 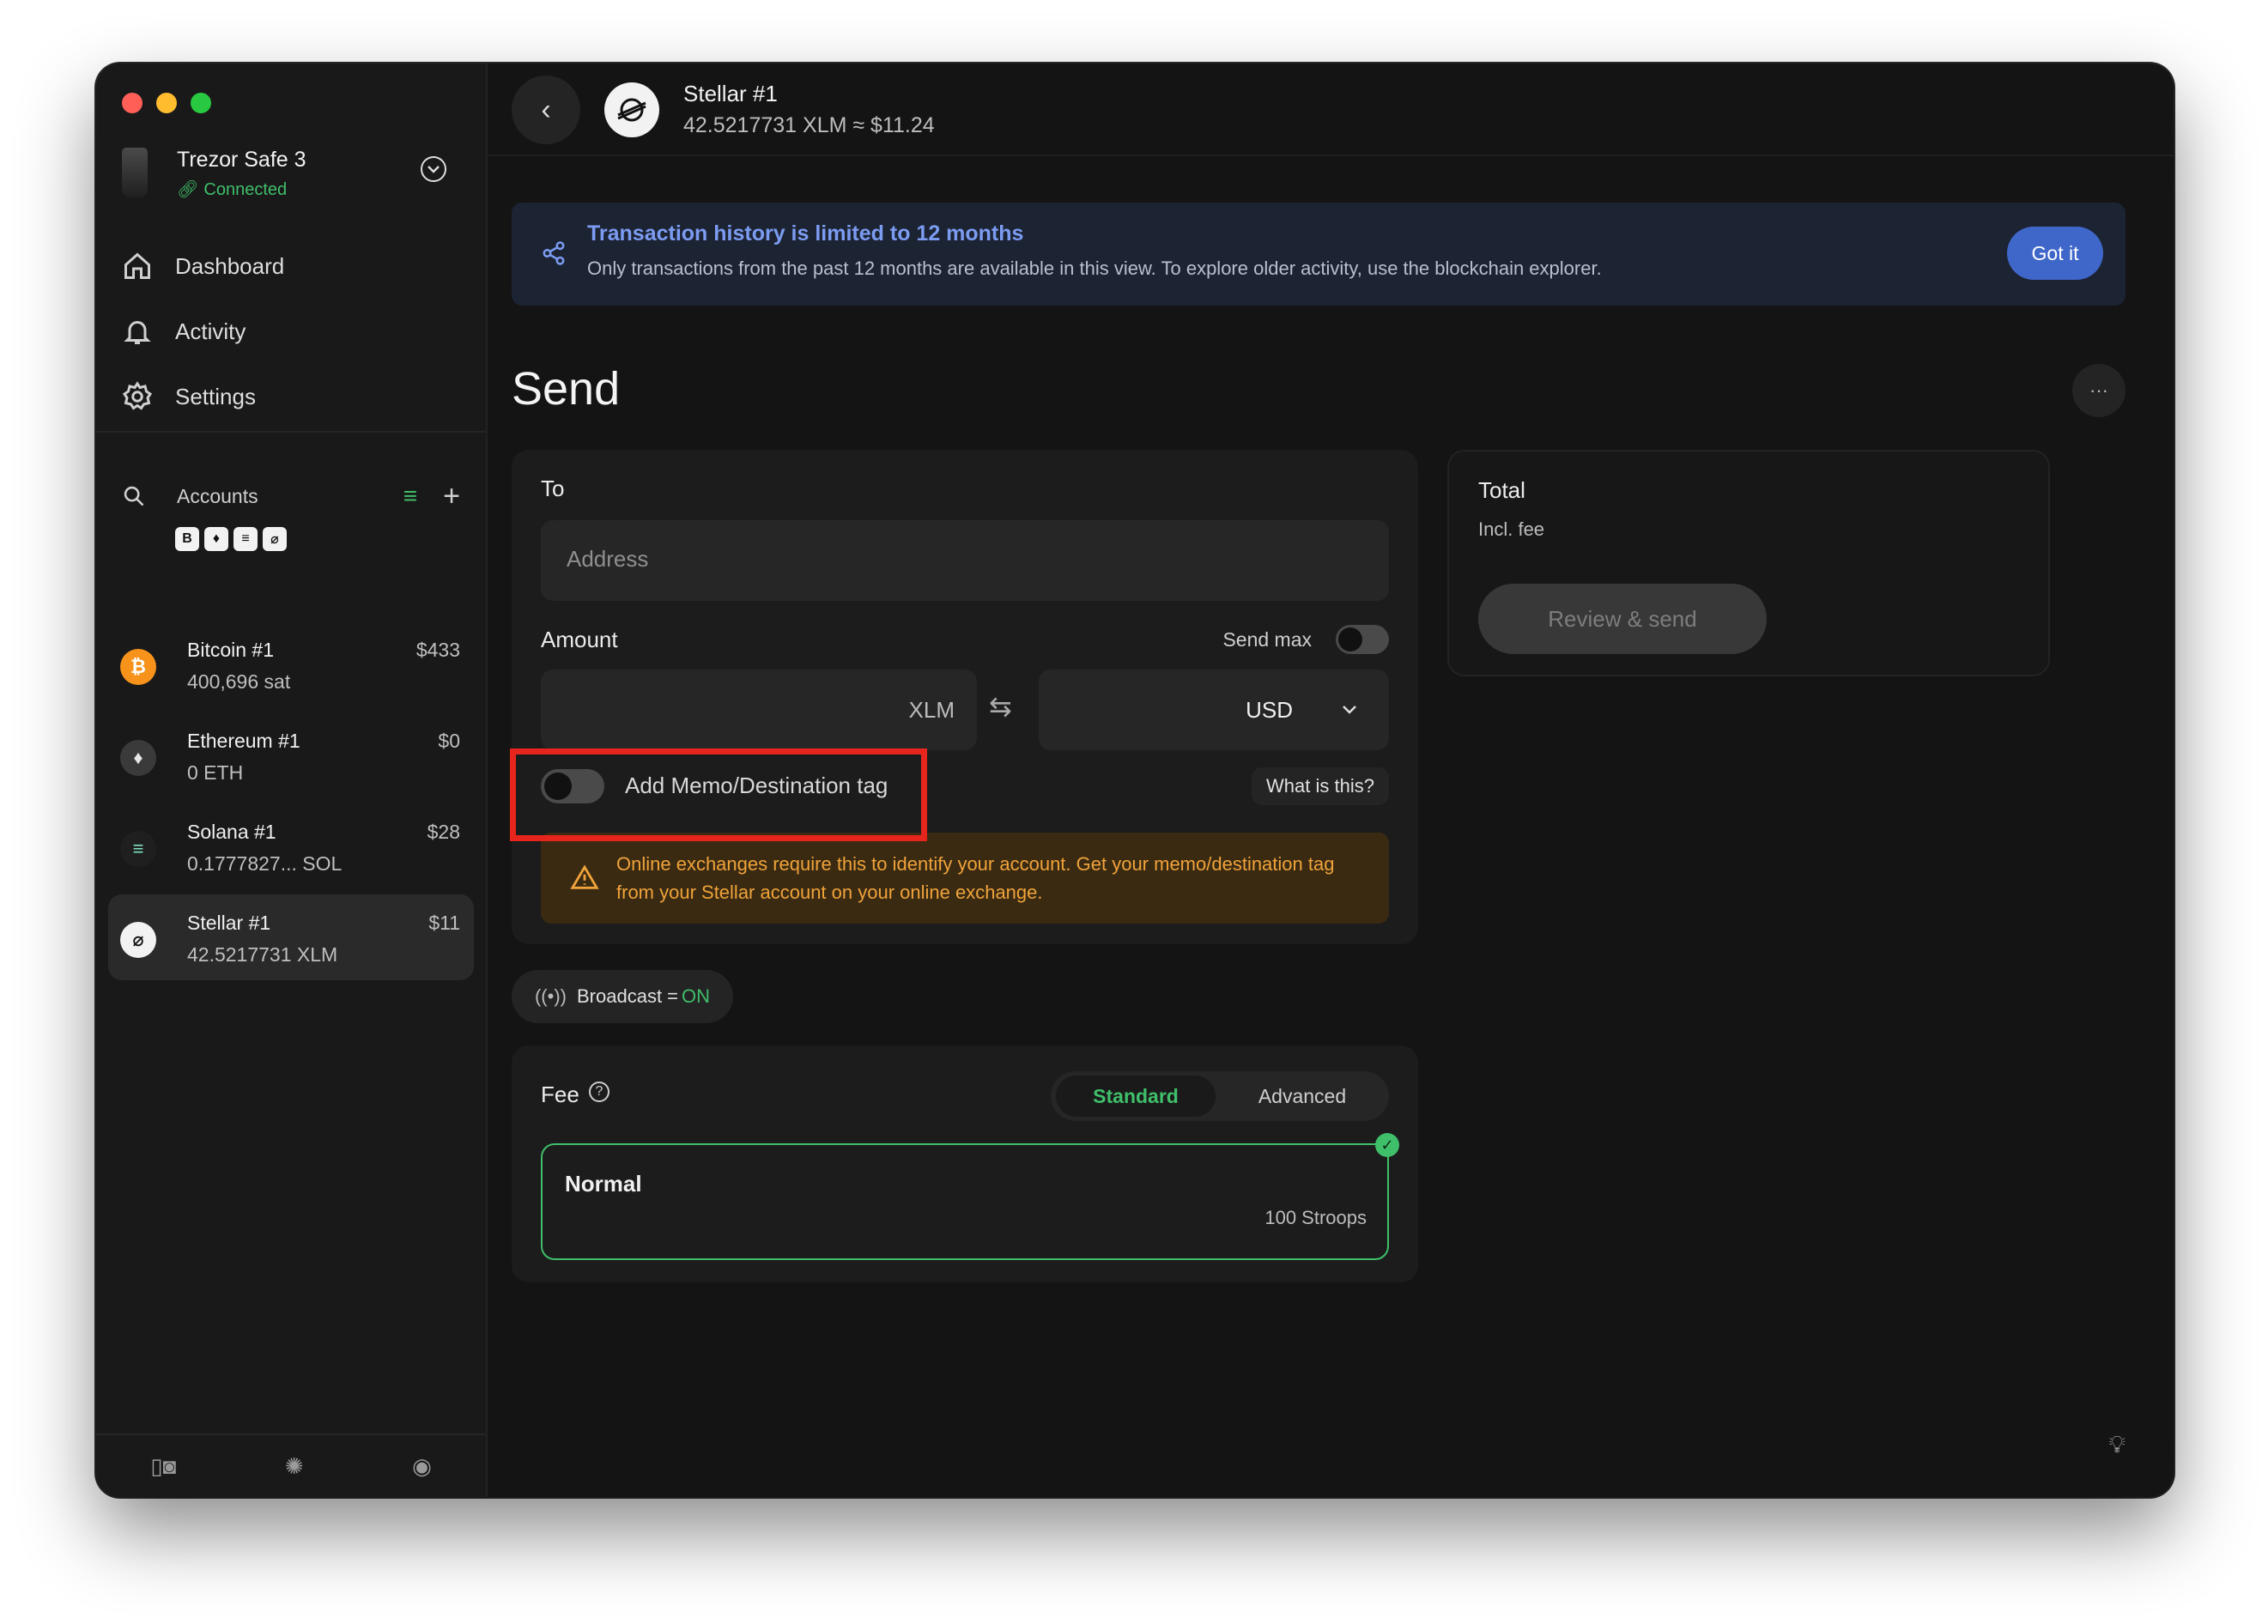 What do you see at coordinates (449, 741) in the screenshot?
I see `account-fiat: $0` at bounding box center [449, 741].